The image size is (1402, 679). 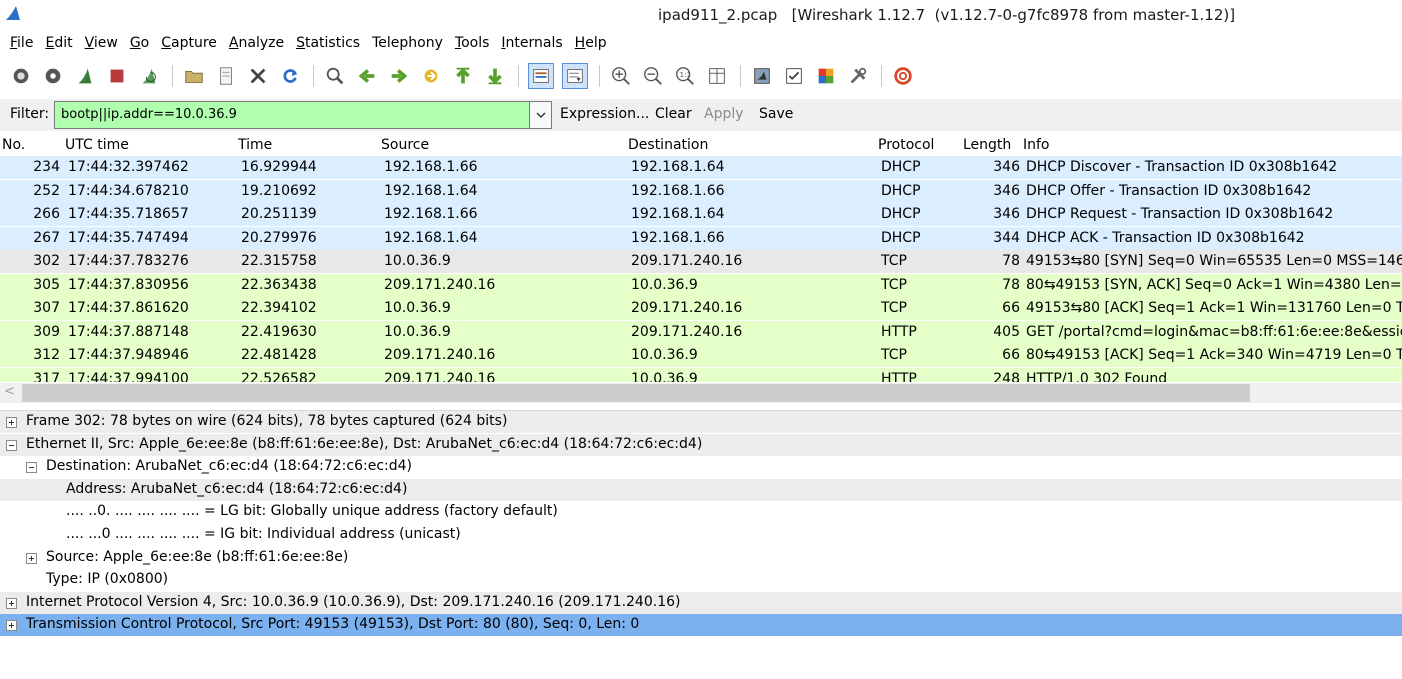 What do you see at coordinates (261, 43) in the screenshot?
I see `menu-label-rest: nalyze` at bounding box center [261, 43].